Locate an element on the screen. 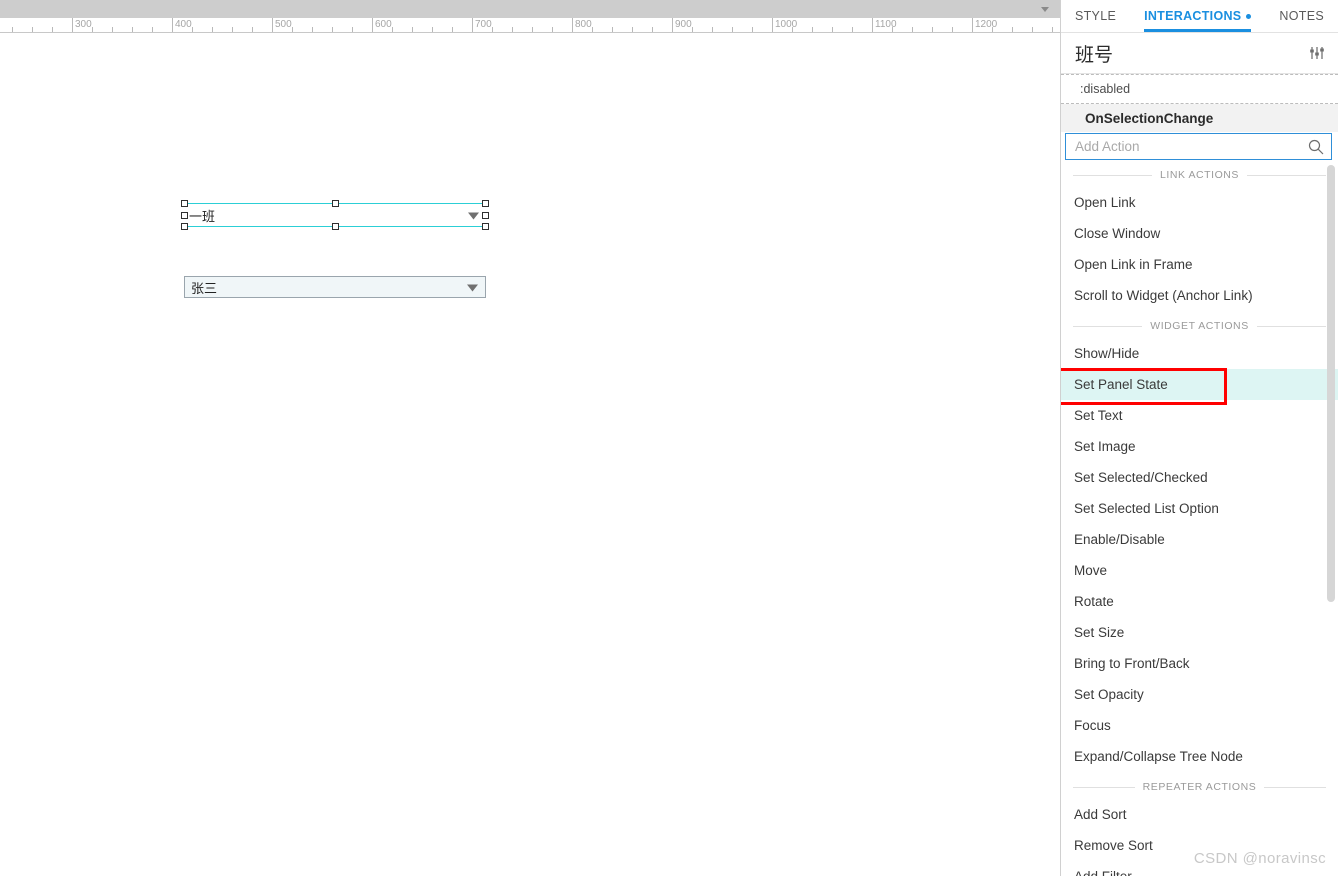 Image resolution: width=1338 pixels, height=876 pixels. action-item-label: Focus is located at coordinates (1092, 725).